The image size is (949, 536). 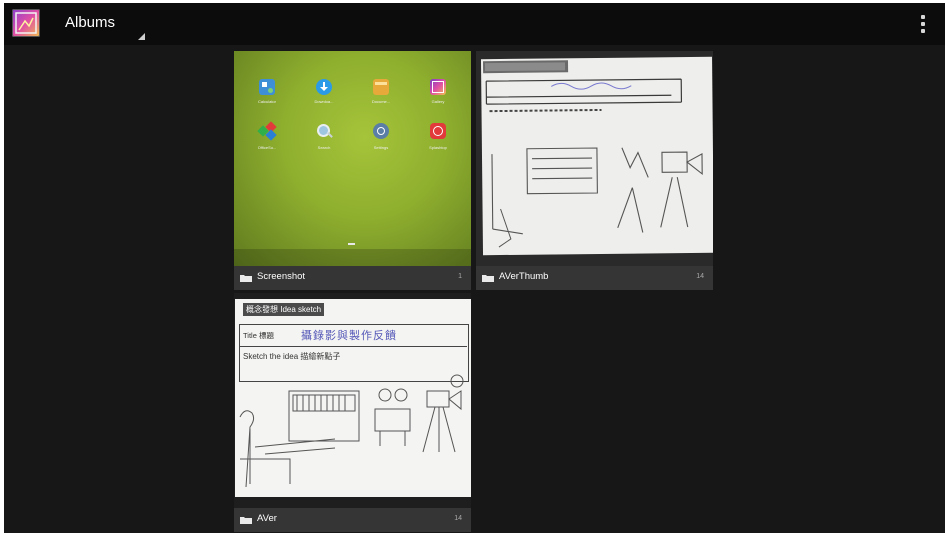 I want to click on album-tile-averthumb: AVerThumb 14, so click(x=594, y=170).